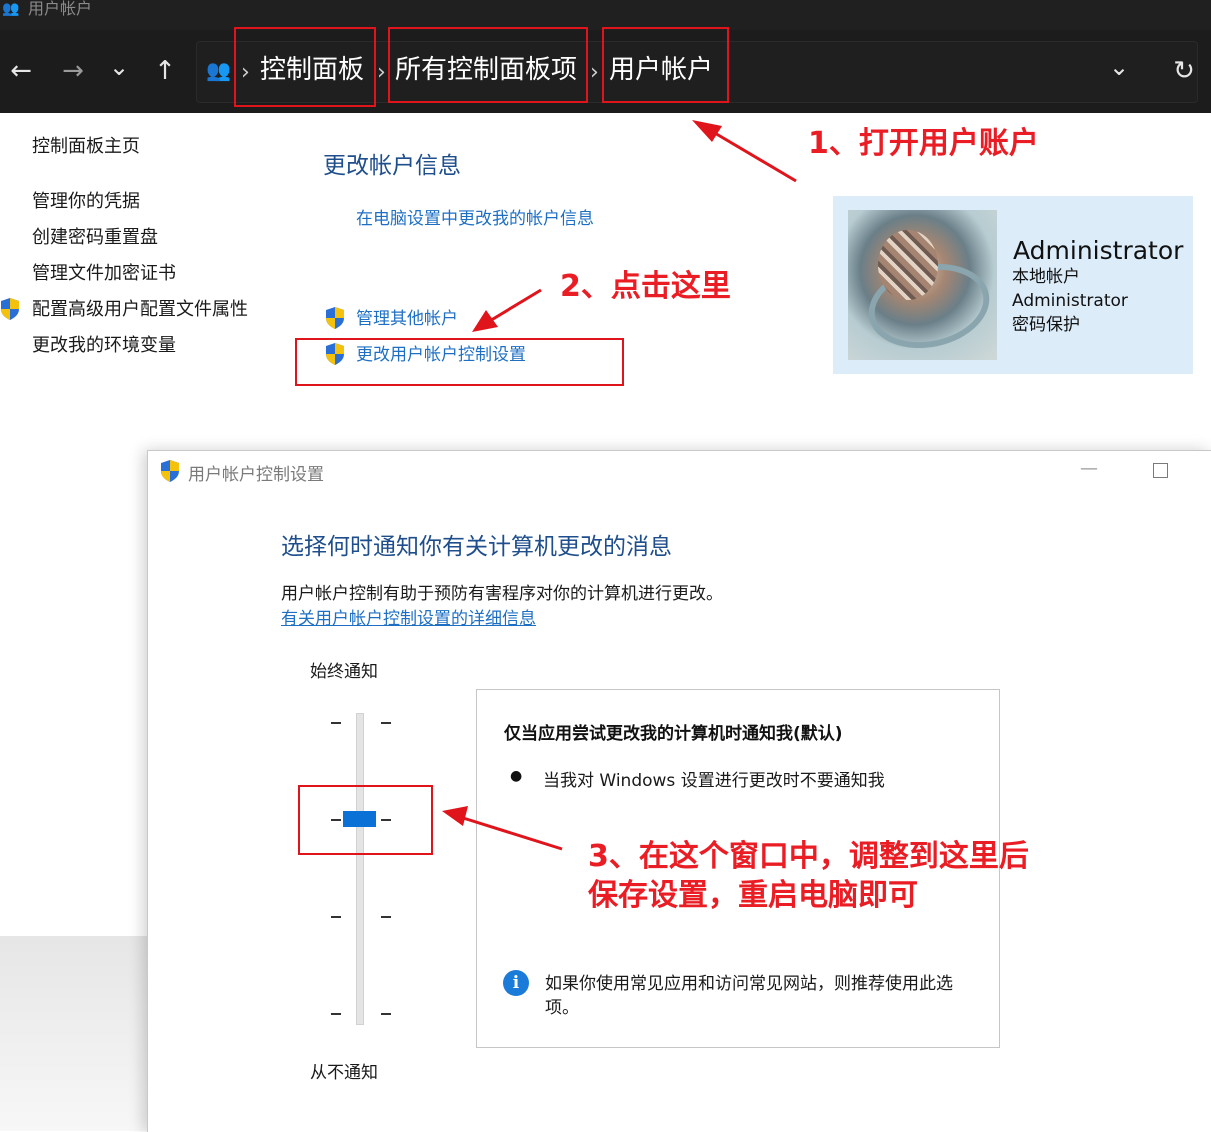 Image resolution: width=1211 pixels, height=1132 pixels. I want to click on arrow-step3-icon, so click(511, 833).